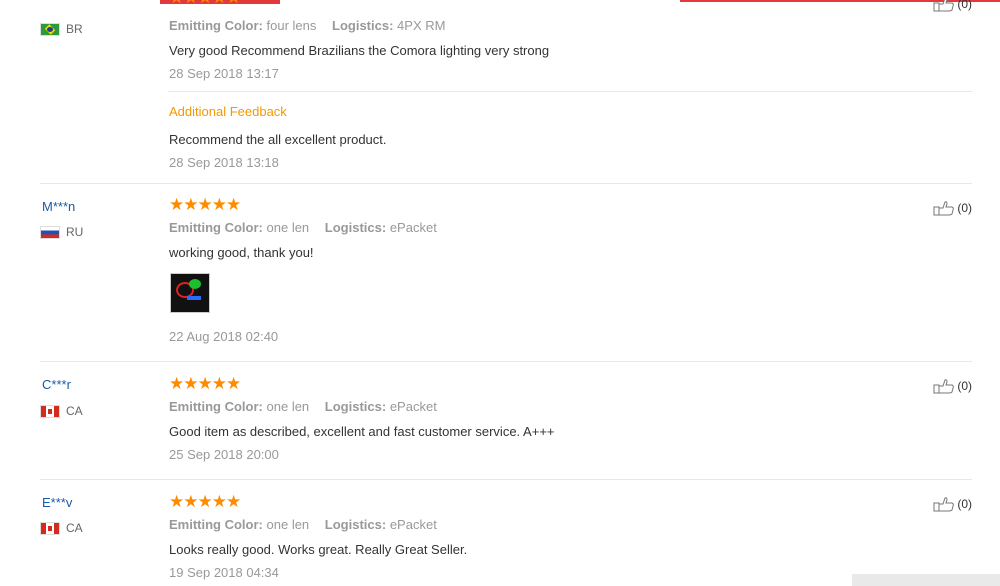 The image size is (1000, 586). What do you see at coordinates (50, 29) in the screenshot?
I see `brazil-flag-icon` at bounding box center [50, 29].